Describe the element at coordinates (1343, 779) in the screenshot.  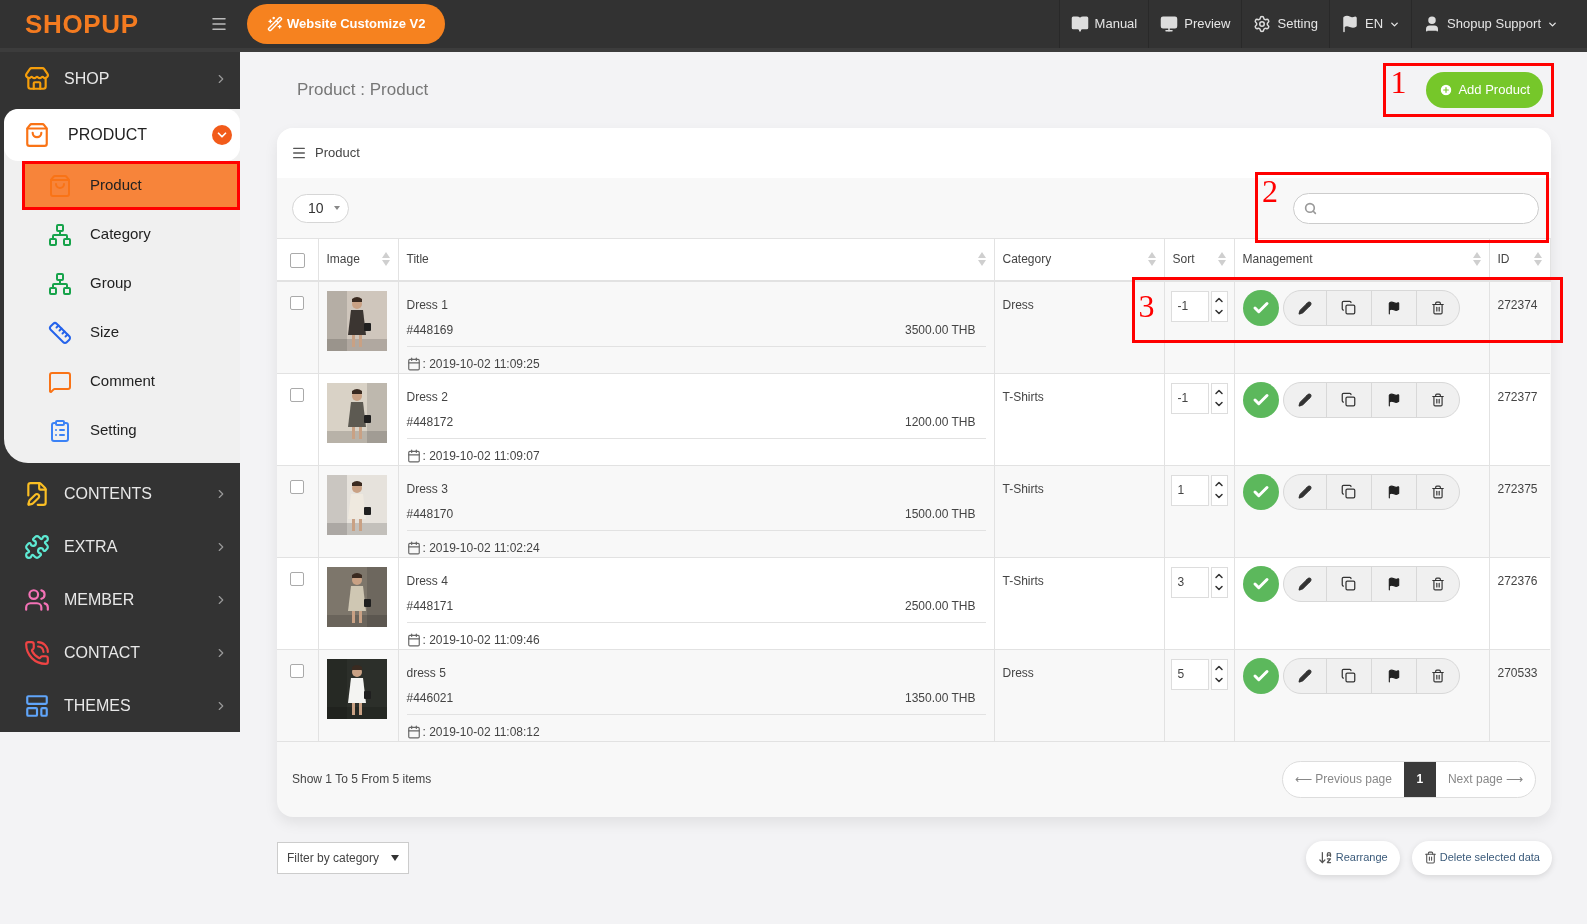
I see `previous-page-link: ⟵ Previous page` at that location.